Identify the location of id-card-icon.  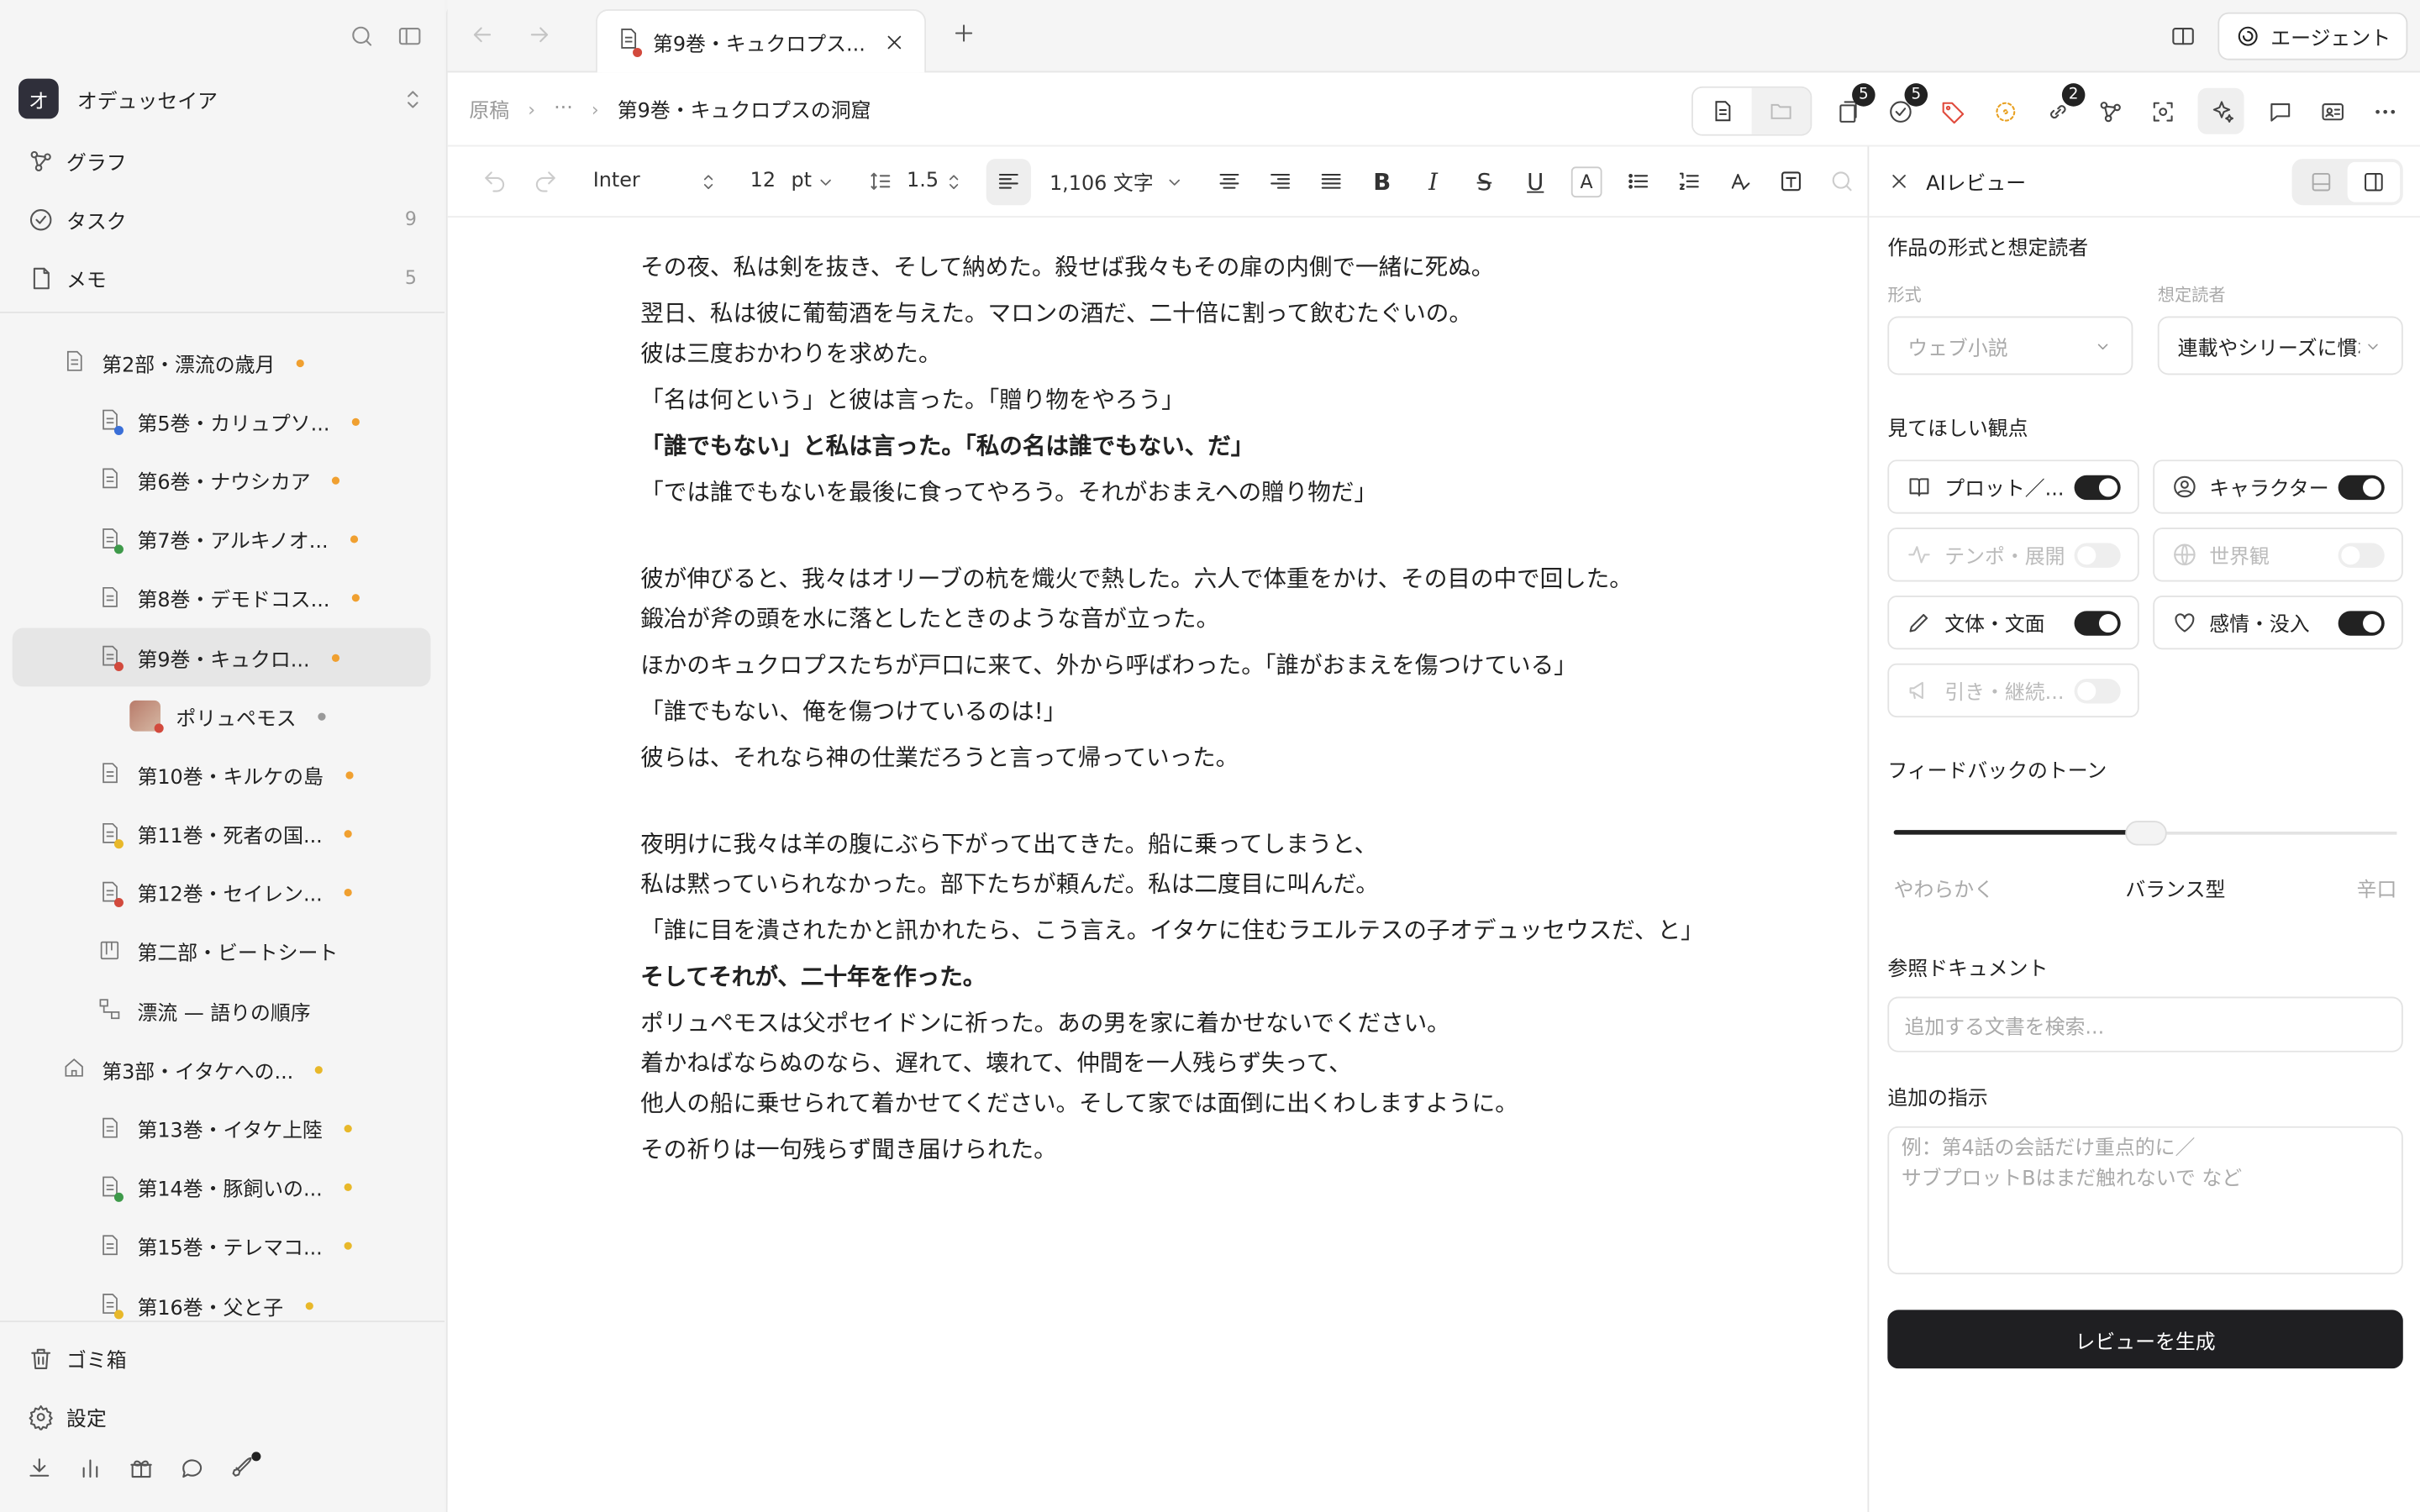
(2332, 111).